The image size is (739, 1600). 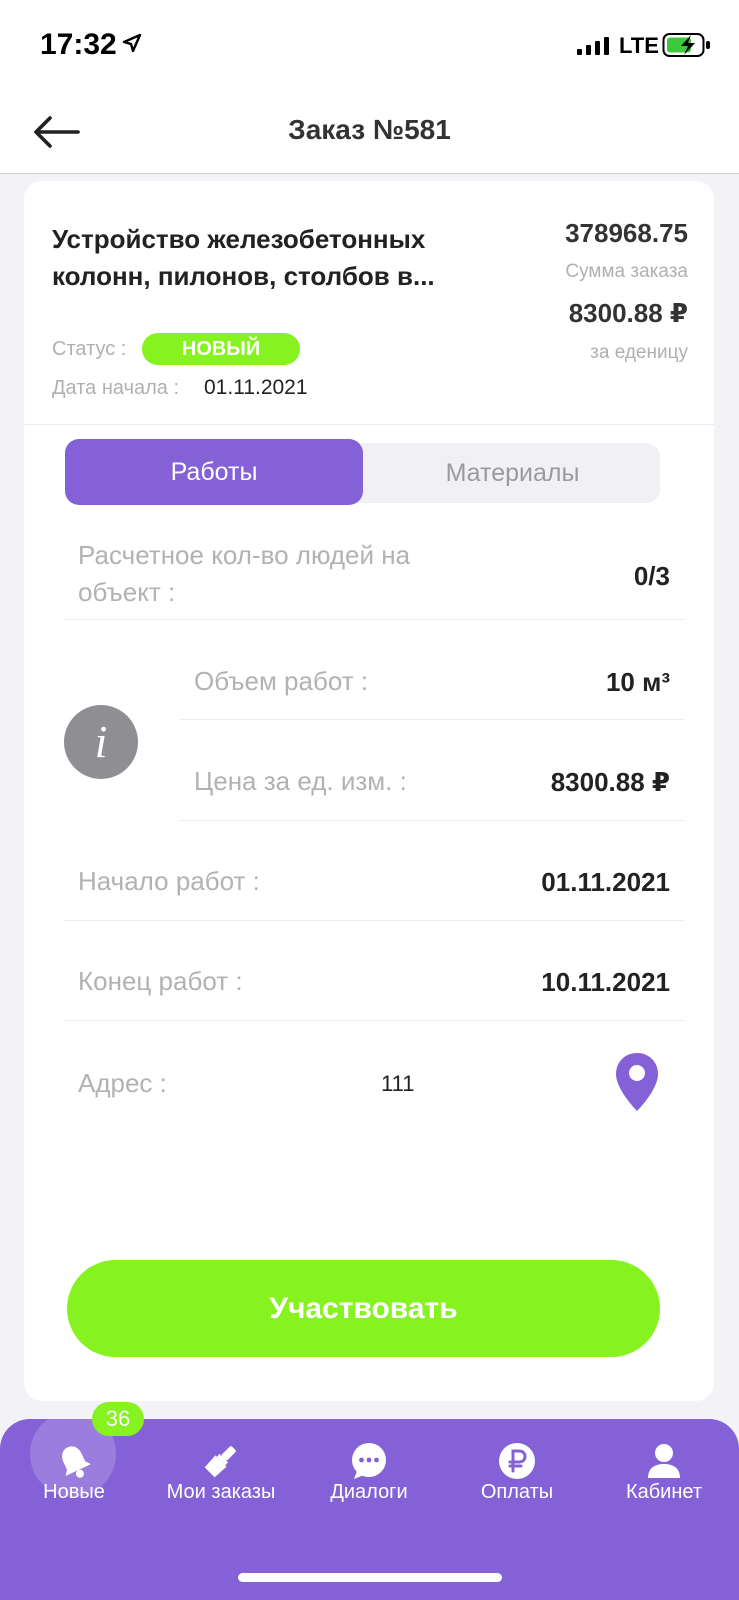 What do you see at coordinates (610, 782) in the screenshot?
I see `unit-price-row-value: 8300.88 ₽` at bounding box center [610, 782].